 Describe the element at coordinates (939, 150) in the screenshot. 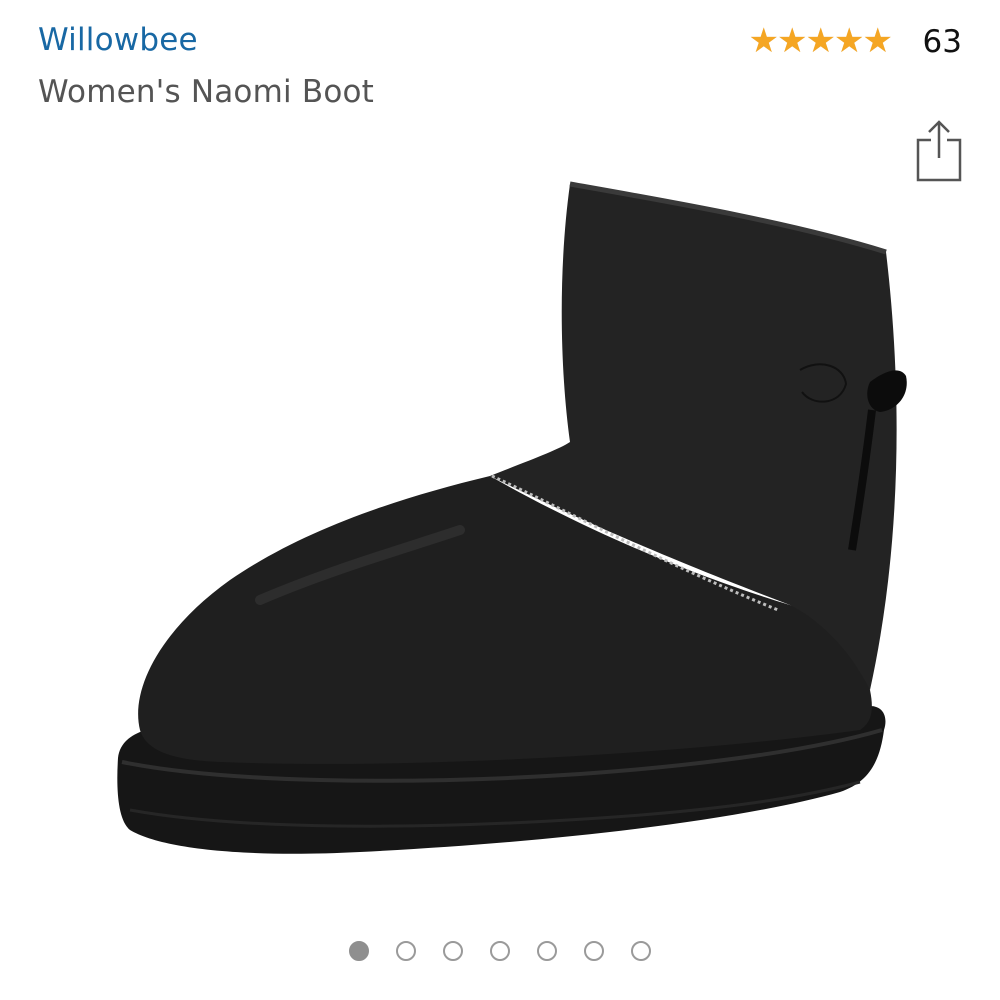

I see `share-icon` at that location.